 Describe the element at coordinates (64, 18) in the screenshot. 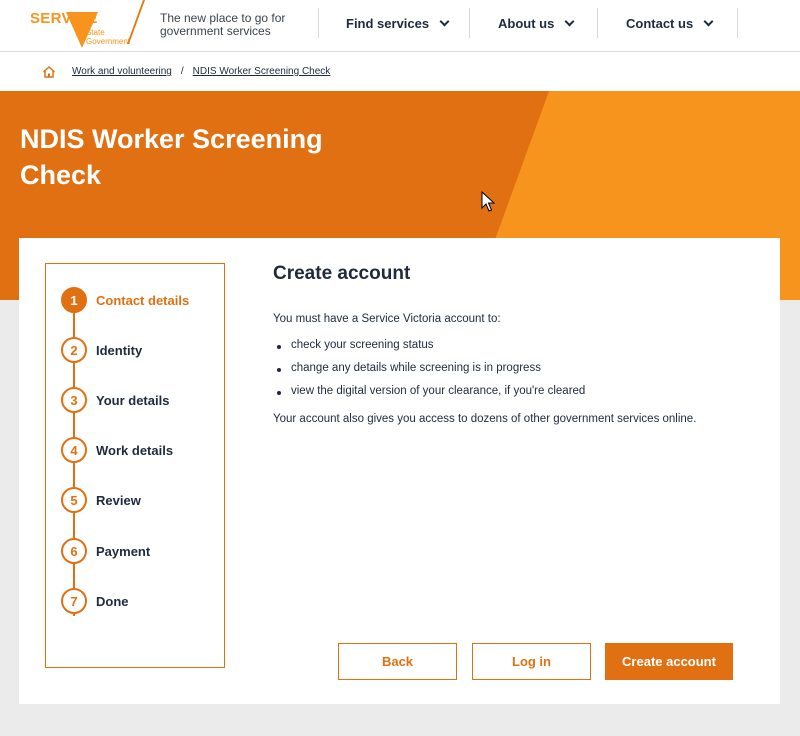

I see `logo-word: SERVICE` at that location.